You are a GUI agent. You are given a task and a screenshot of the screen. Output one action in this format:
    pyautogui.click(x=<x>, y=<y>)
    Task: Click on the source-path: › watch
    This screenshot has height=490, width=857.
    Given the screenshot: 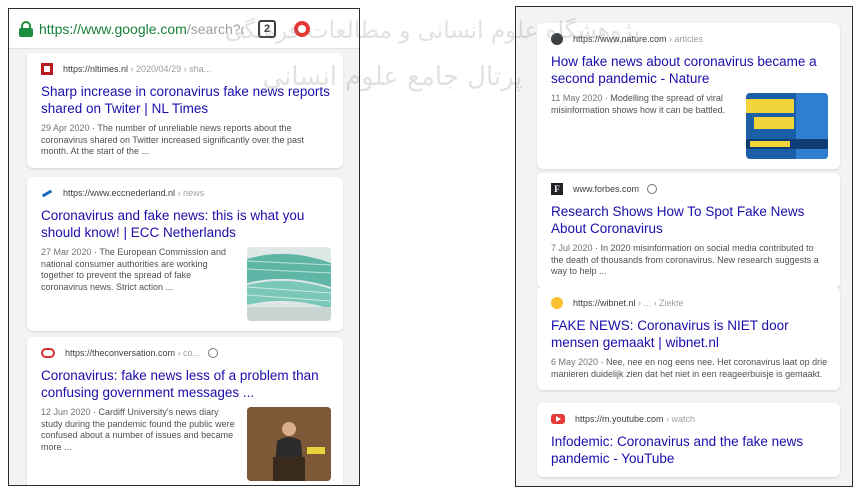 What is the action you would take?
    pyautogui.click(x=679, y=419)
    